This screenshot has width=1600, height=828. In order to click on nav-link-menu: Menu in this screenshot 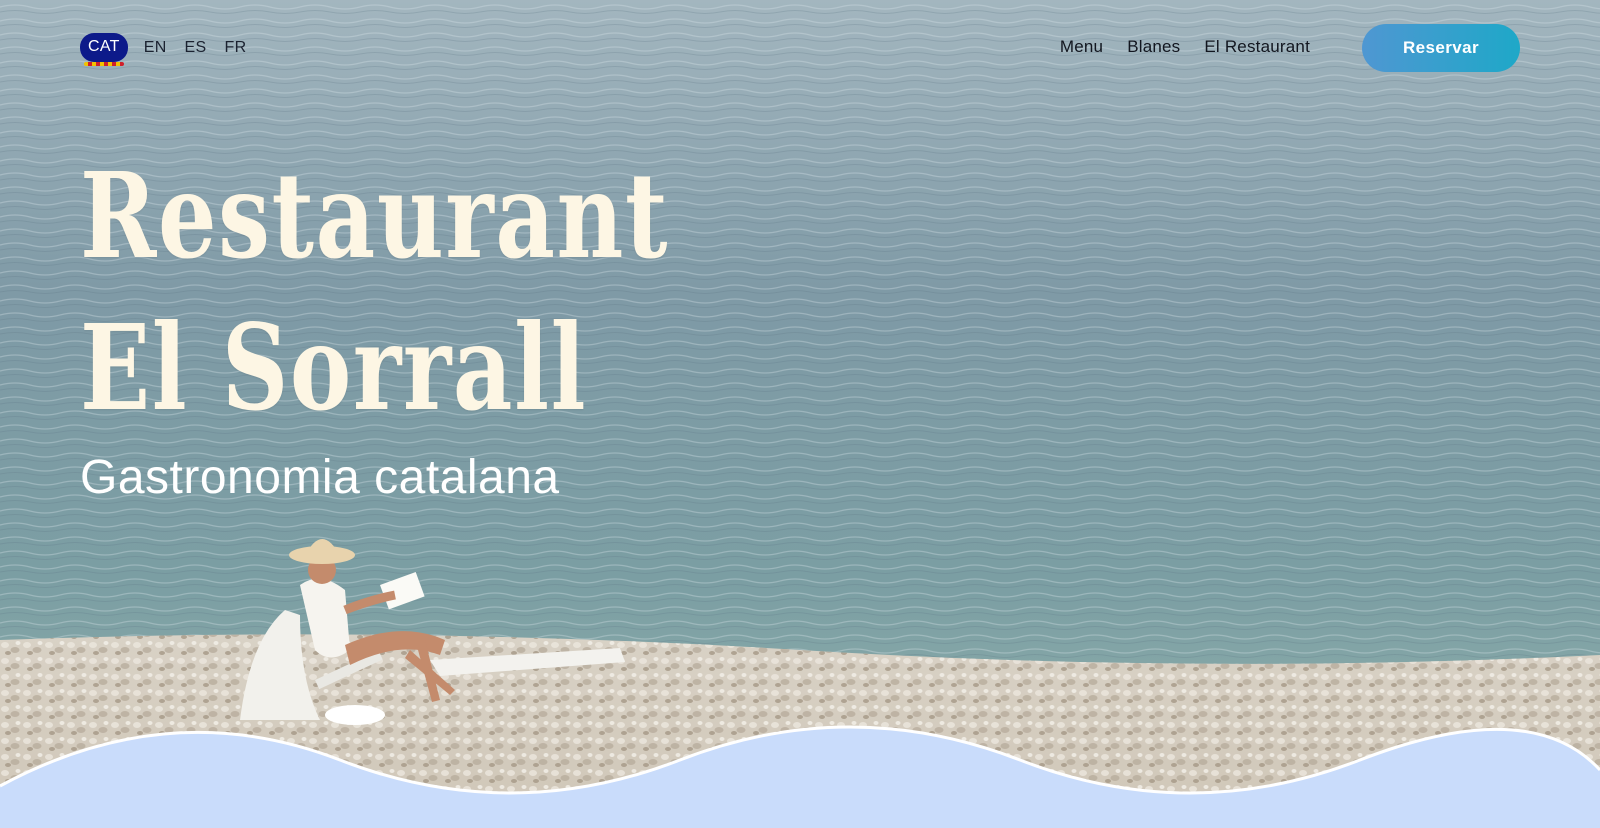, I will do `click(1081, 47)`.